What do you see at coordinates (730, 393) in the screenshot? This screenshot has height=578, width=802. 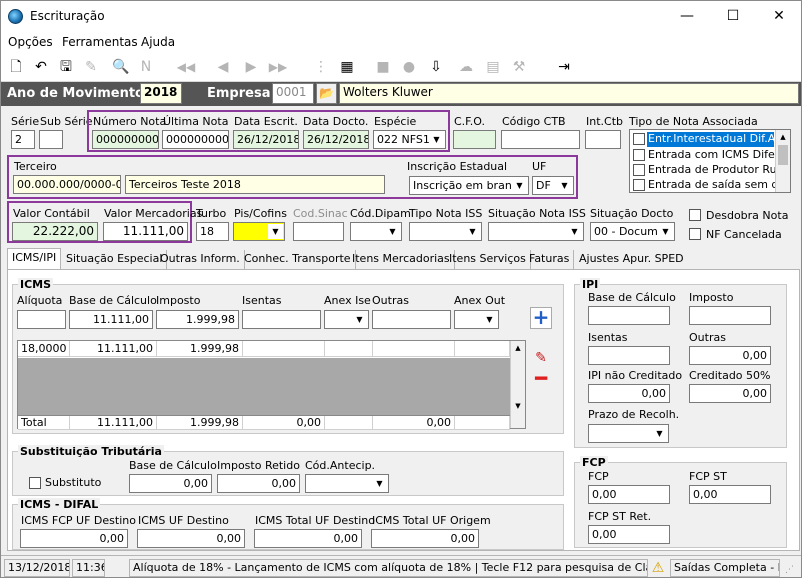 I see `ipi-creditado-50-field: 0,00` at bounding box center [730, 393].